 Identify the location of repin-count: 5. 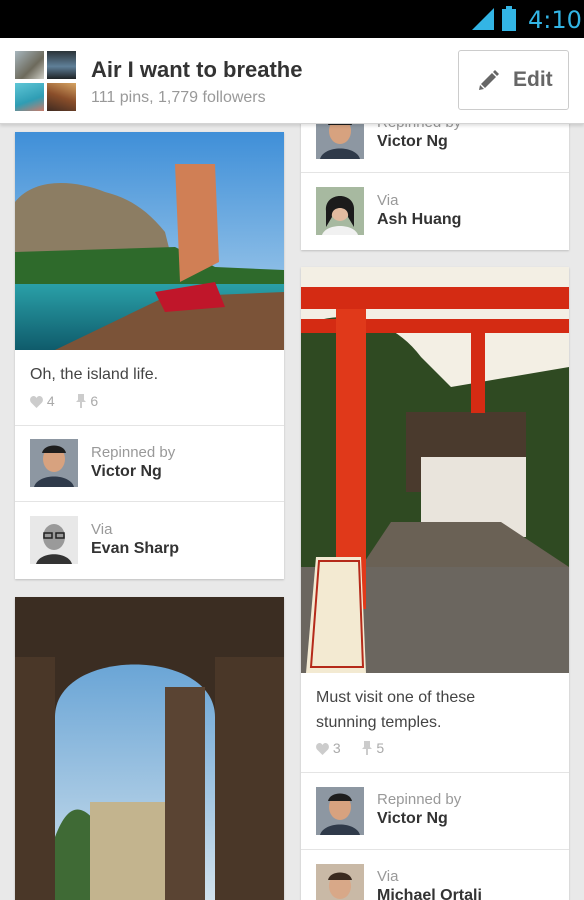
(380, 748).